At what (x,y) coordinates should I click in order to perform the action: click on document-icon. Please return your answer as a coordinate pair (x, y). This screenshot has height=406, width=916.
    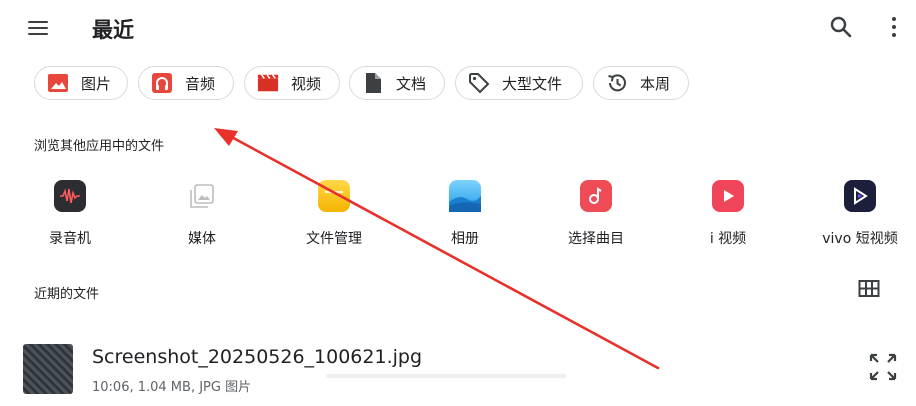
    Looking at the image, I should click on (373, 83).